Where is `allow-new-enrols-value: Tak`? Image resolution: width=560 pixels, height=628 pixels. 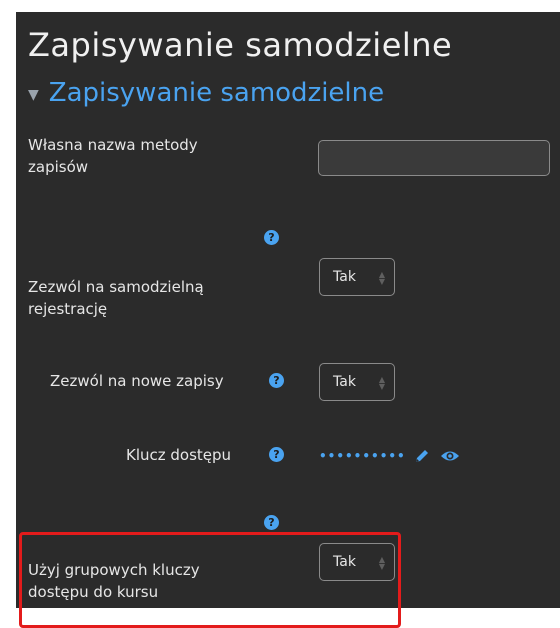 allow-new-enrols-value: Tak is located at coordinates (344, 382).